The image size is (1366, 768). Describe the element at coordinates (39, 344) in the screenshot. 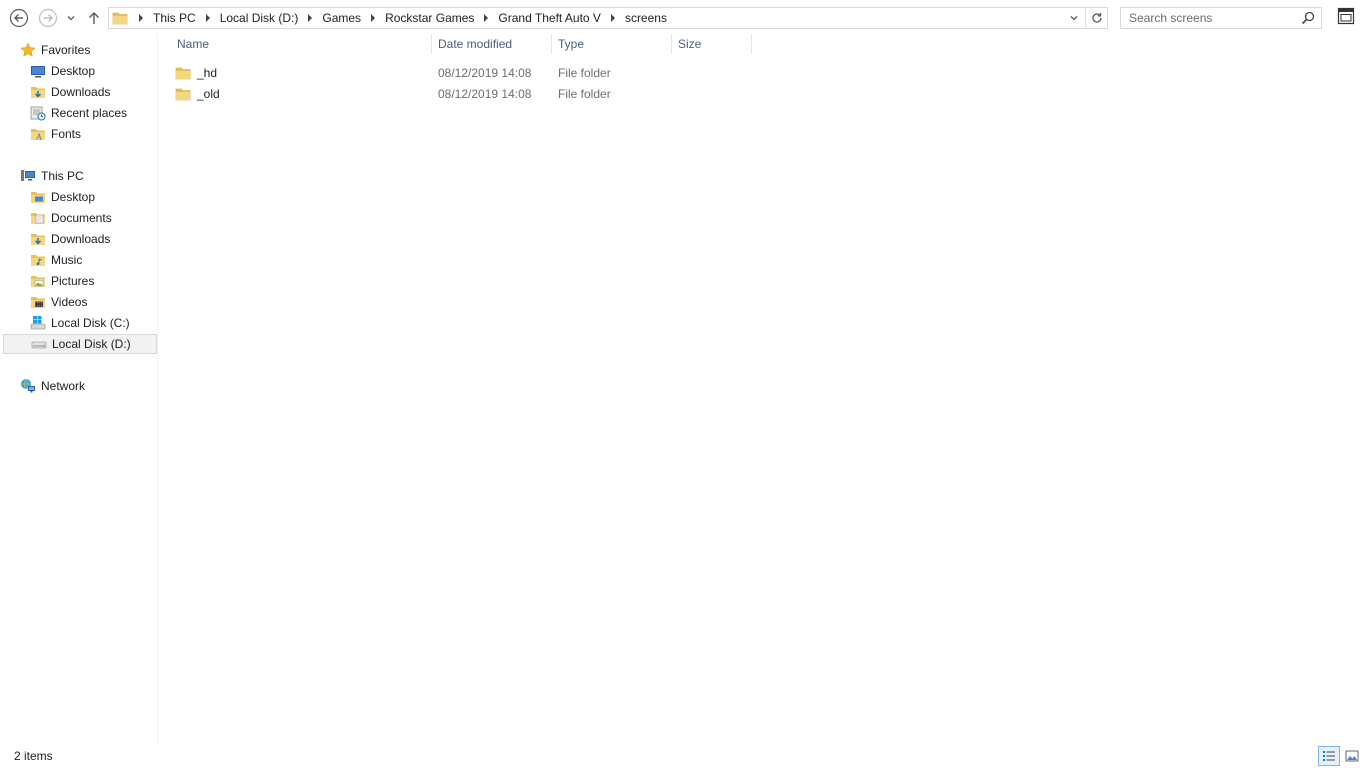

I see `hard-drive-icon` at that location.